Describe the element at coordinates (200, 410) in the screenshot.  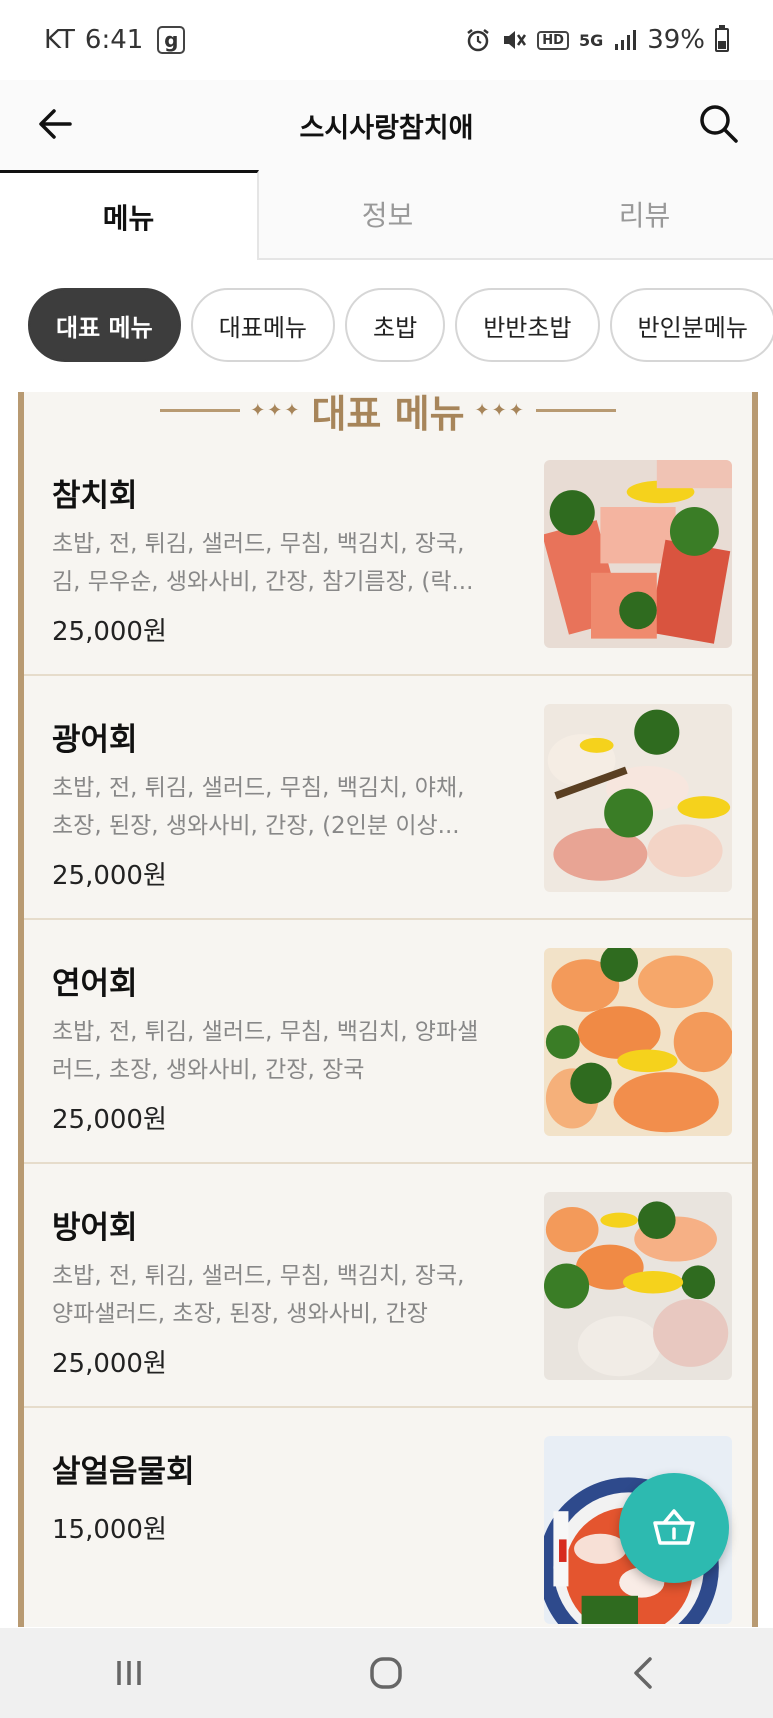
I see `decor-line-left` at that location.